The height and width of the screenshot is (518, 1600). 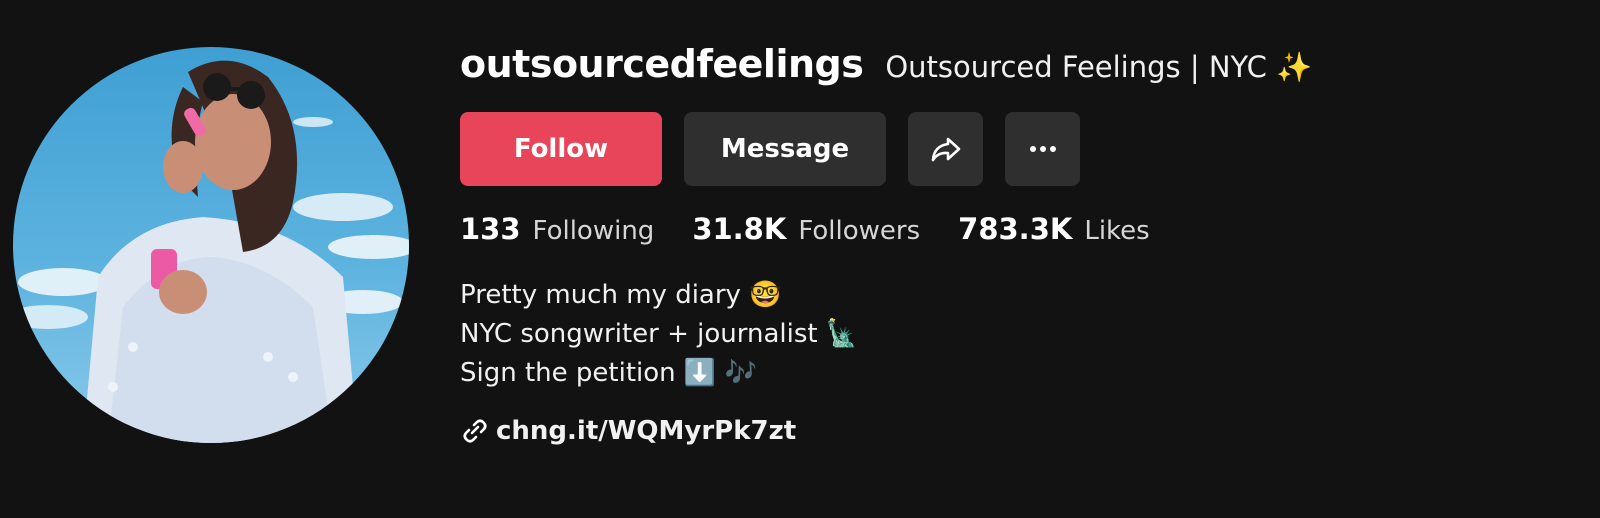 I want to click on bio-line: Pretty much my diary 🤓, so click(x=621, y=295).